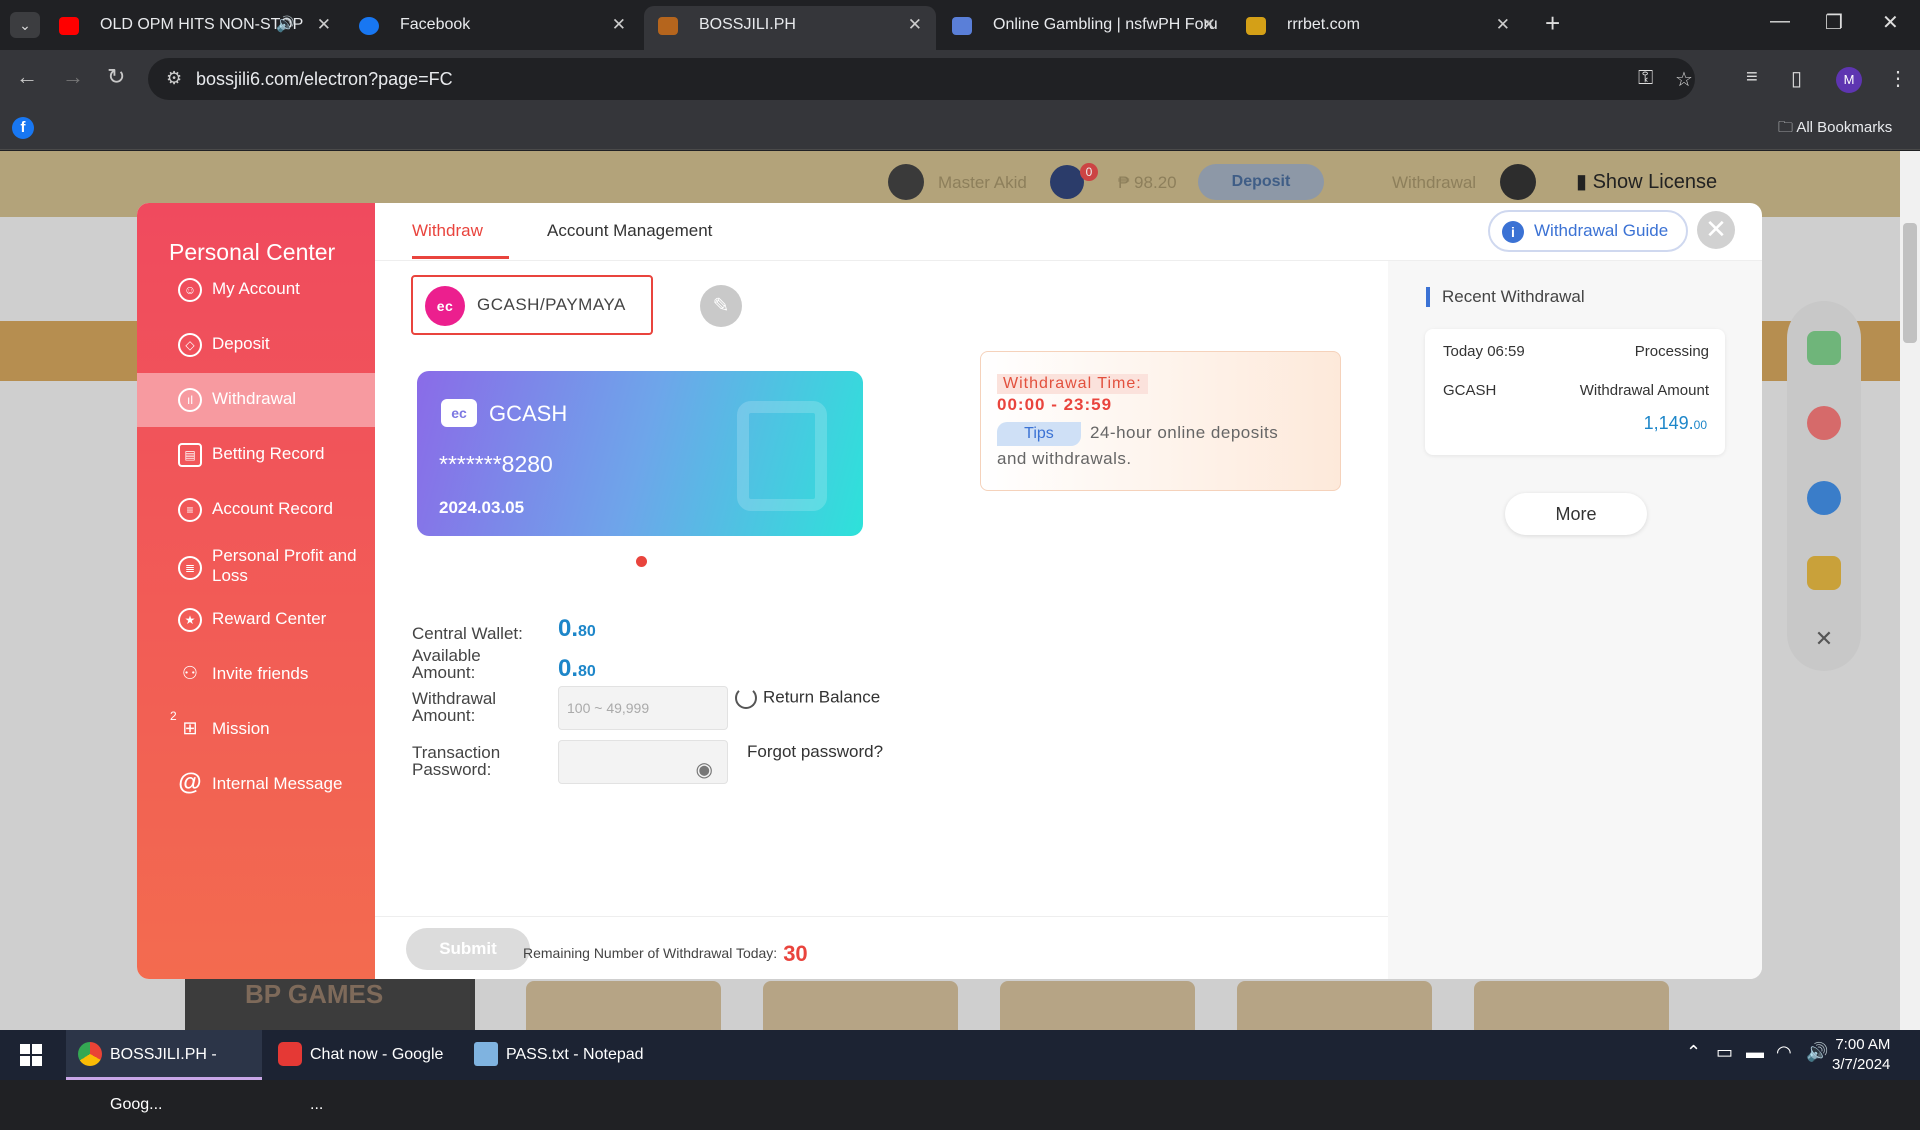 Image resolution: width=1920 pixels, height=1130 pixels. What do you see at coordinates (721, 306) in the screenshot?
I see `edit-pencil-button: ✎` at bounding box center [721, 306].